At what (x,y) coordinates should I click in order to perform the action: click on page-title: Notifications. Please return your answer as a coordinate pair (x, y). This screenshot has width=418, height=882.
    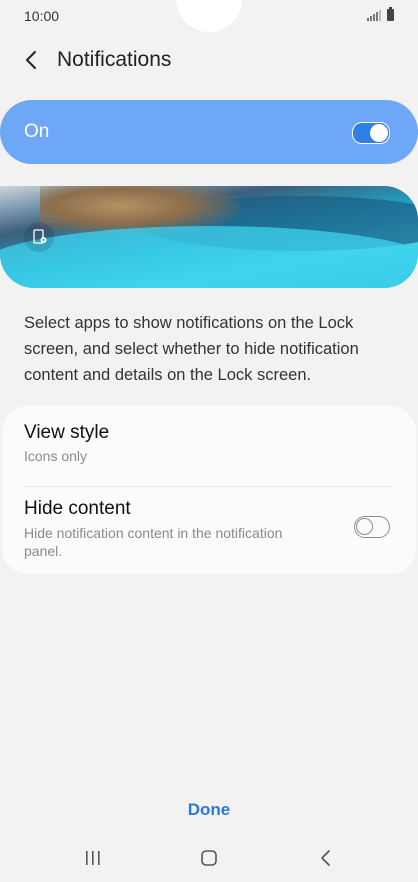
    Looking at the image, I should click on (114, 59).